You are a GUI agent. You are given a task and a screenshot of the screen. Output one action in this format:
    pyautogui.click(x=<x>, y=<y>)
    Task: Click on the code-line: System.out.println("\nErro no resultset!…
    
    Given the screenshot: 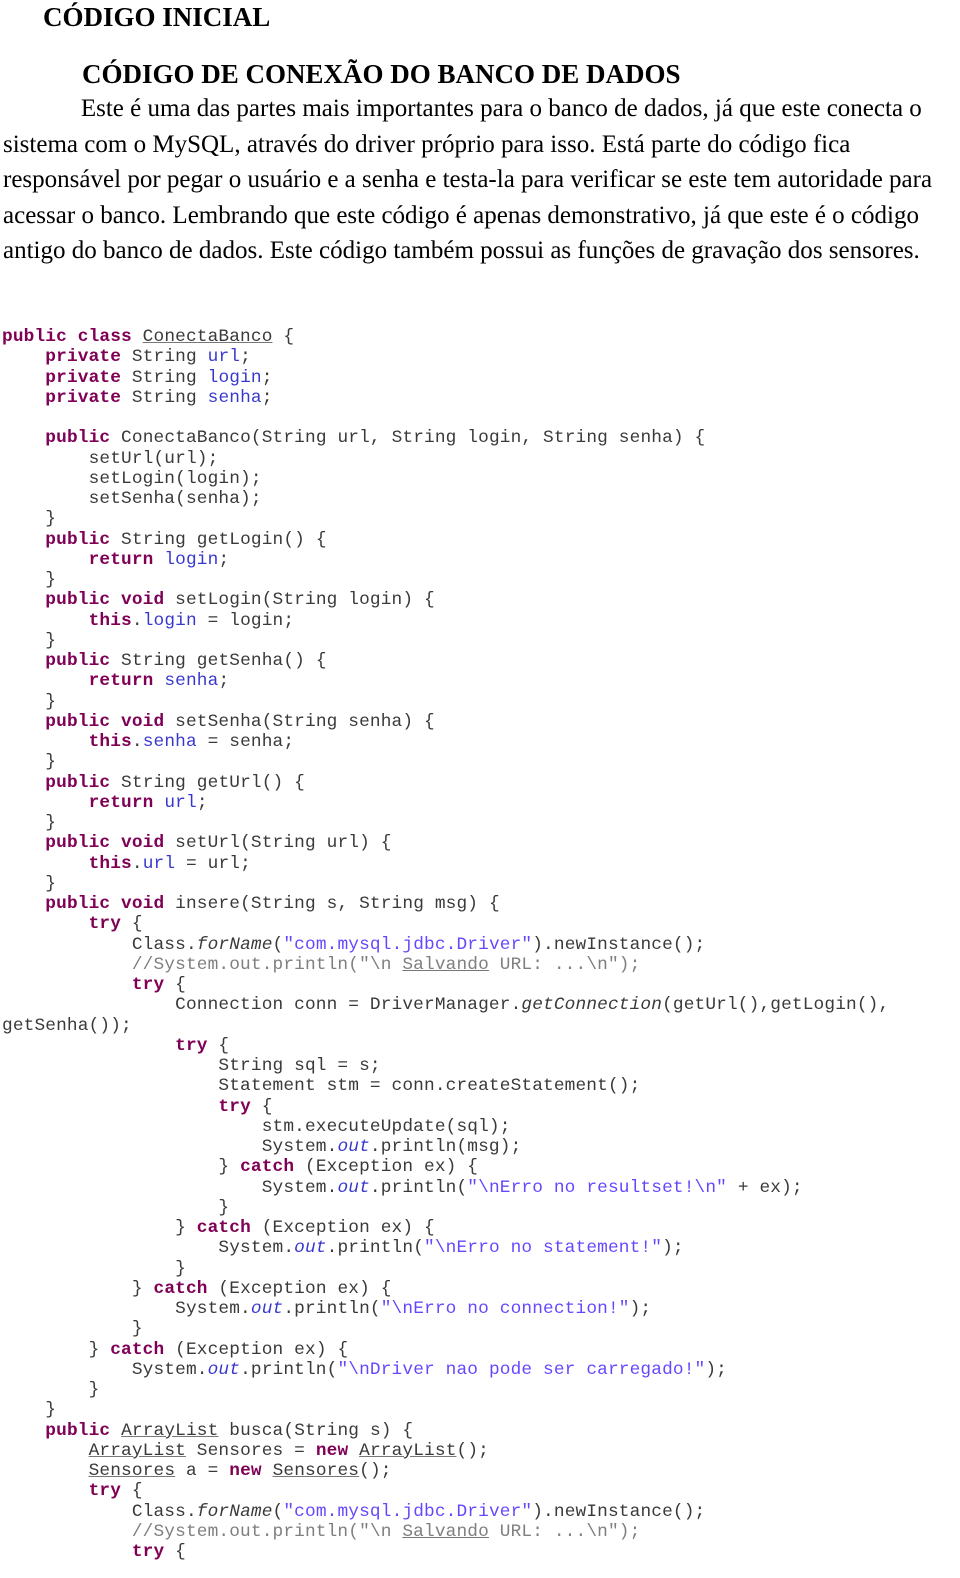 What is the action you would take?
    pyautogui.click(x=445, y=1188)
    